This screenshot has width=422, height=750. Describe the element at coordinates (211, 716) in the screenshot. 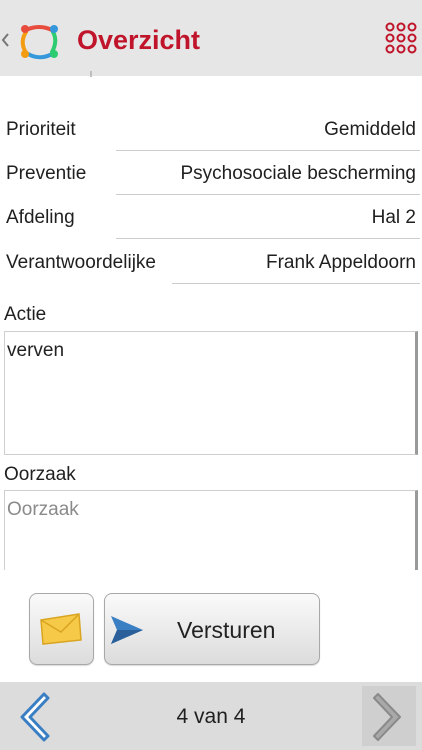

I see `page-indicator: 4 van 4` at that location.